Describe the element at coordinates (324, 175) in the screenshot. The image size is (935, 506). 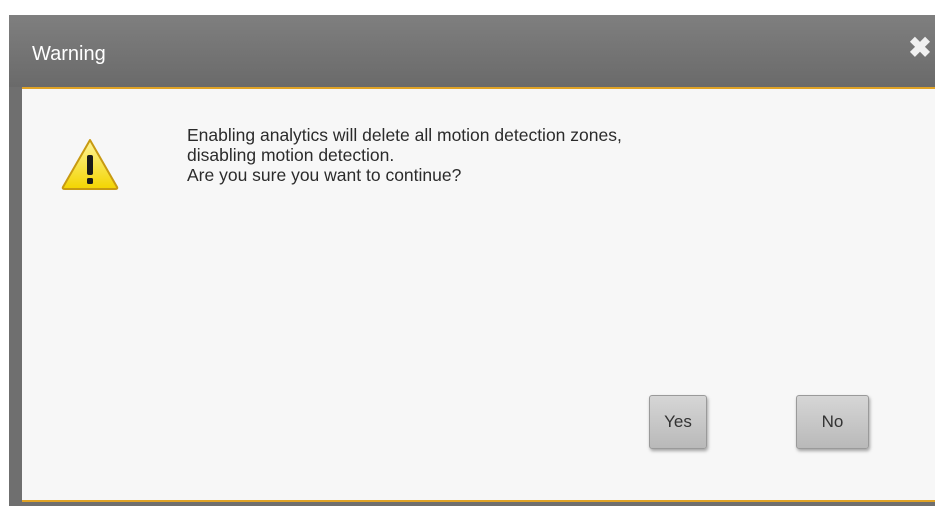
I see `message-line: Are you sure you want to continue?` at that location.